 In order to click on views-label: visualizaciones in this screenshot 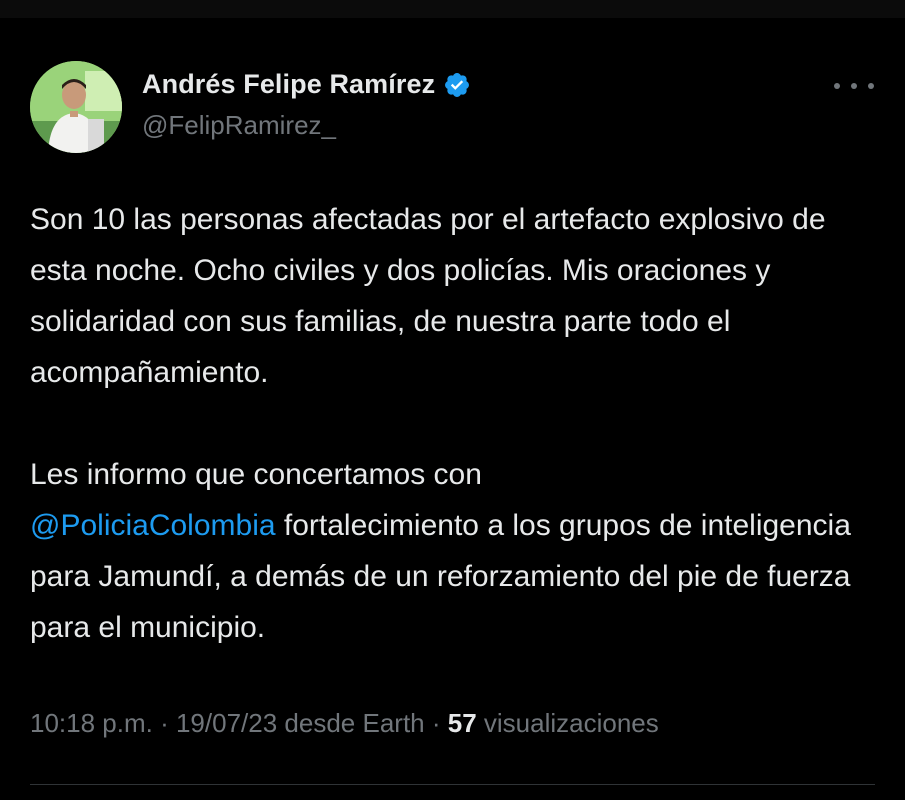, I will do `click(571, 723)`.